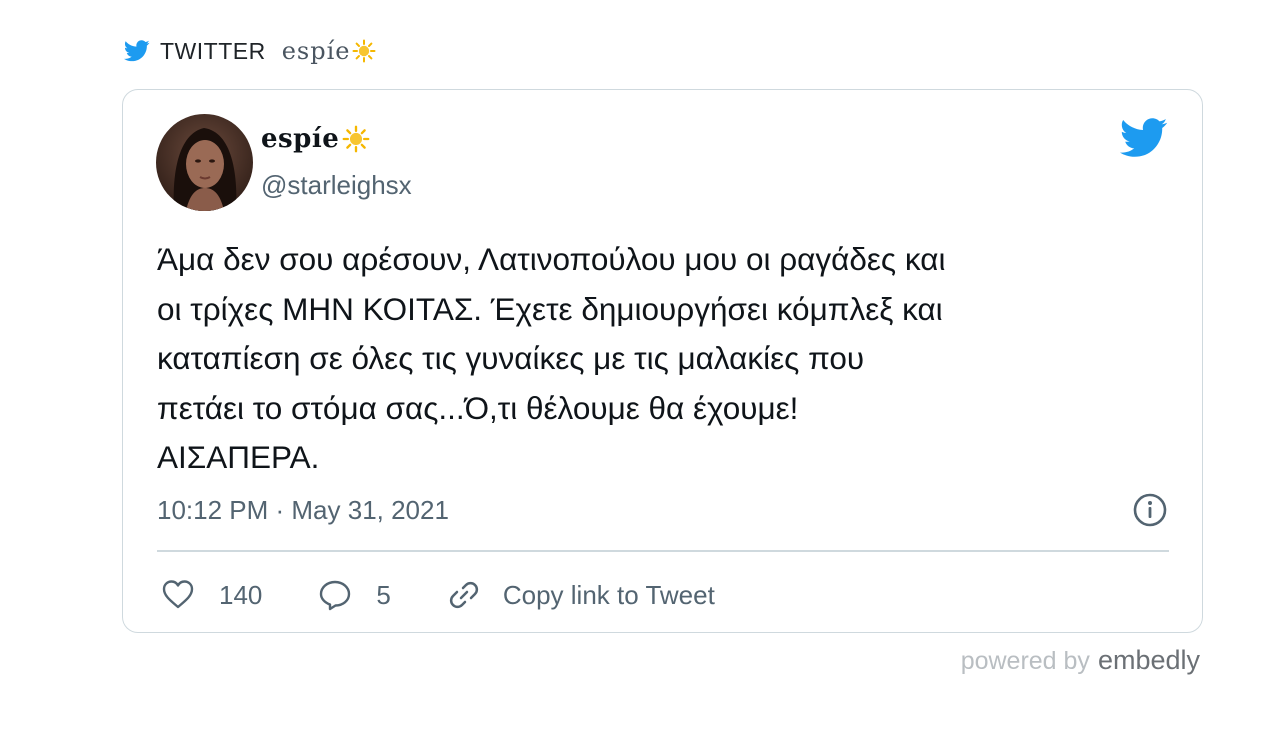 The width and height of the screenshot is (1272, 738). I want to click on heart-icon, so click(178, 594).